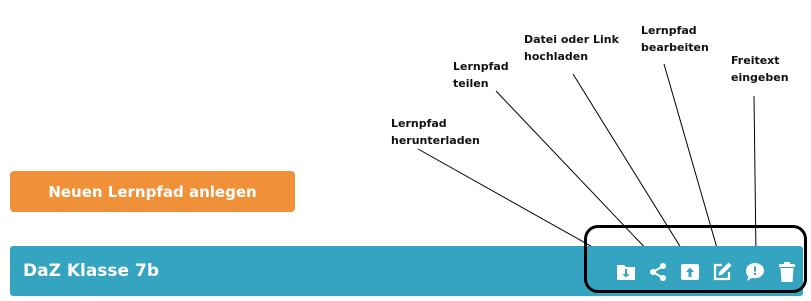 This screenshot has width=811, height=301. I want to click on upload-icon, so click(690, 272).